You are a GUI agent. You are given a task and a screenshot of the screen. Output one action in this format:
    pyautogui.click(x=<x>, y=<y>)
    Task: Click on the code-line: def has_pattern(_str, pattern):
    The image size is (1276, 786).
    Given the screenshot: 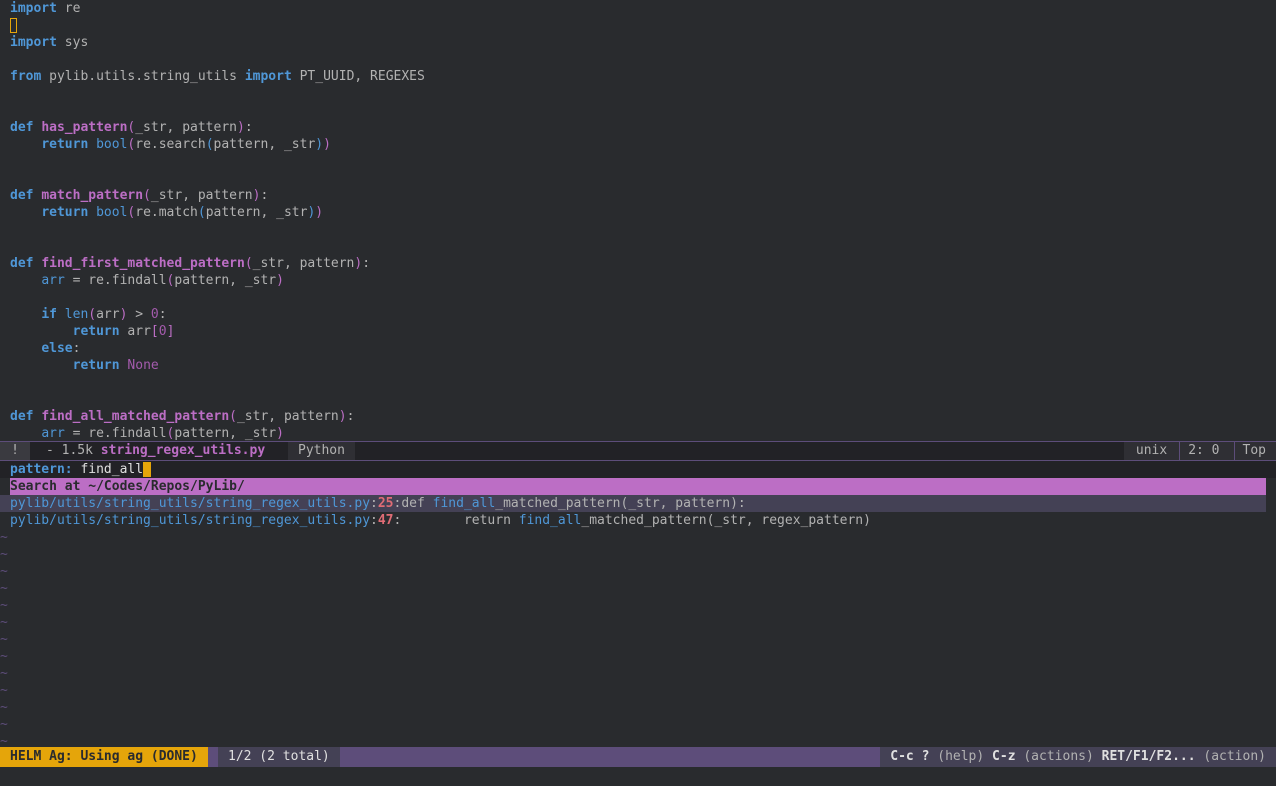 What is the action you would take?
    pyautogui.click(x=638, y=127)
    